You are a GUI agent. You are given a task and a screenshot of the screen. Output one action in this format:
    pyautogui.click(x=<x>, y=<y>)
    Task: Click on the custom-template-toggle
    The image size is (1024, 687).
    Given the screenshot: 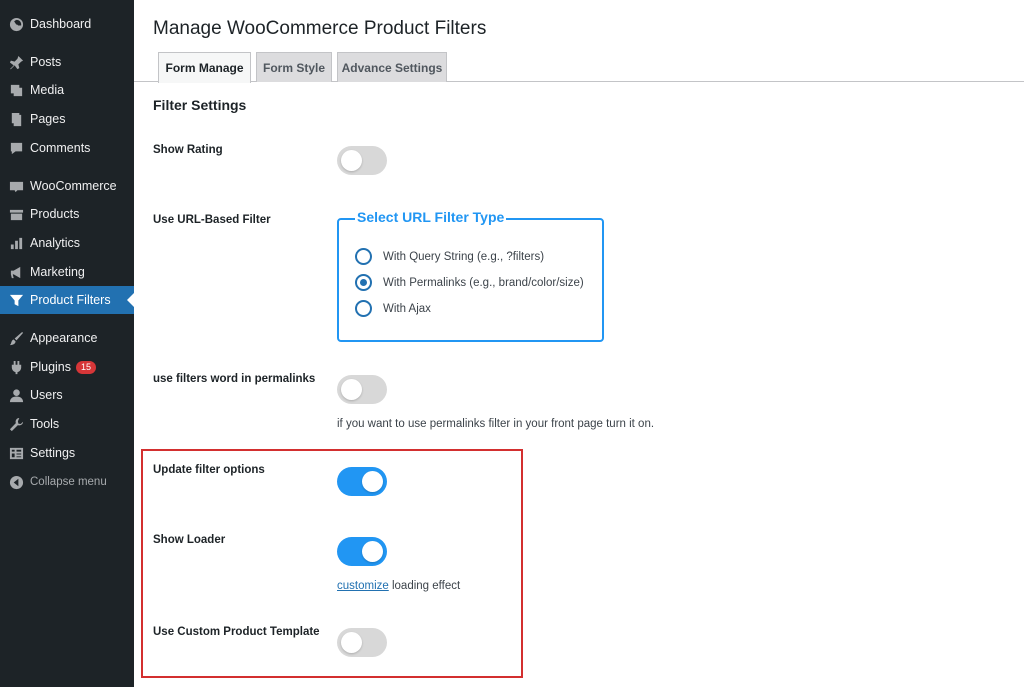 What is the action you would take?
    pyautogui.click(x=362, y=642)
    